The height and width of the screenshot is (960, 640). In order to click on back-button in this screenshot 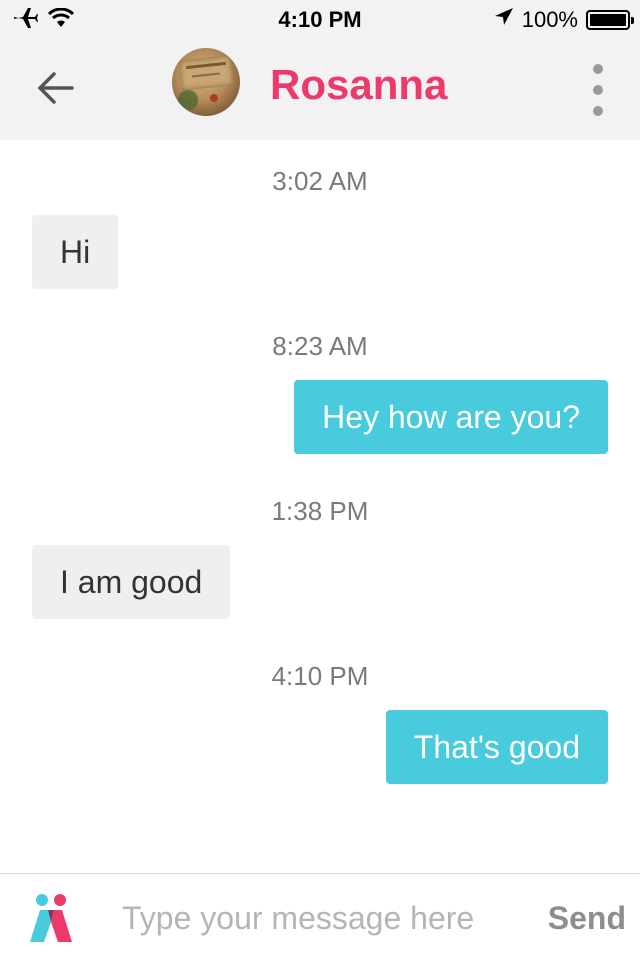, I will do `click(56, 90)`.